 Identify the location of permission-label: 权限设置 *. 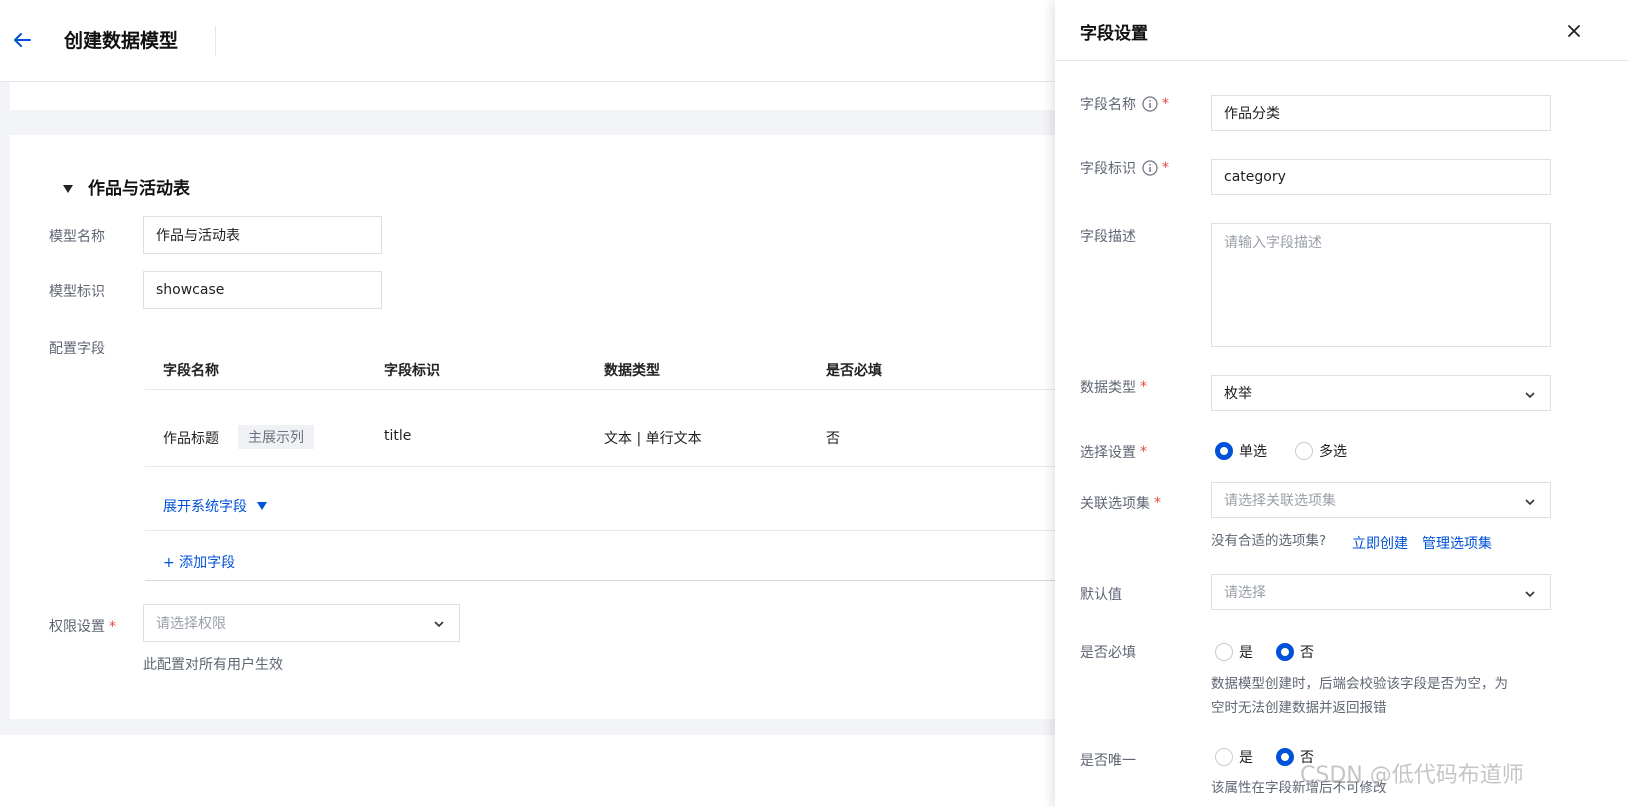
(82, 626).